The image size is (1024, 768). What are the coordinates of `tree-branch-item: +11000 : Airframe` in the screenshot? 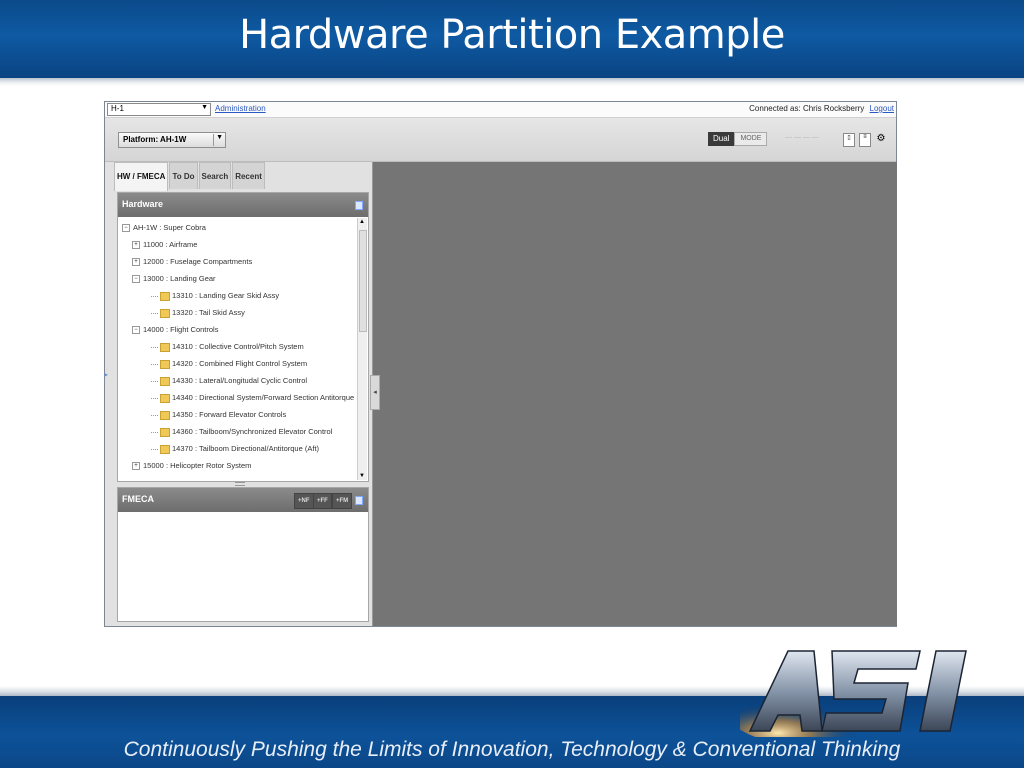 It's located at (164, 246).